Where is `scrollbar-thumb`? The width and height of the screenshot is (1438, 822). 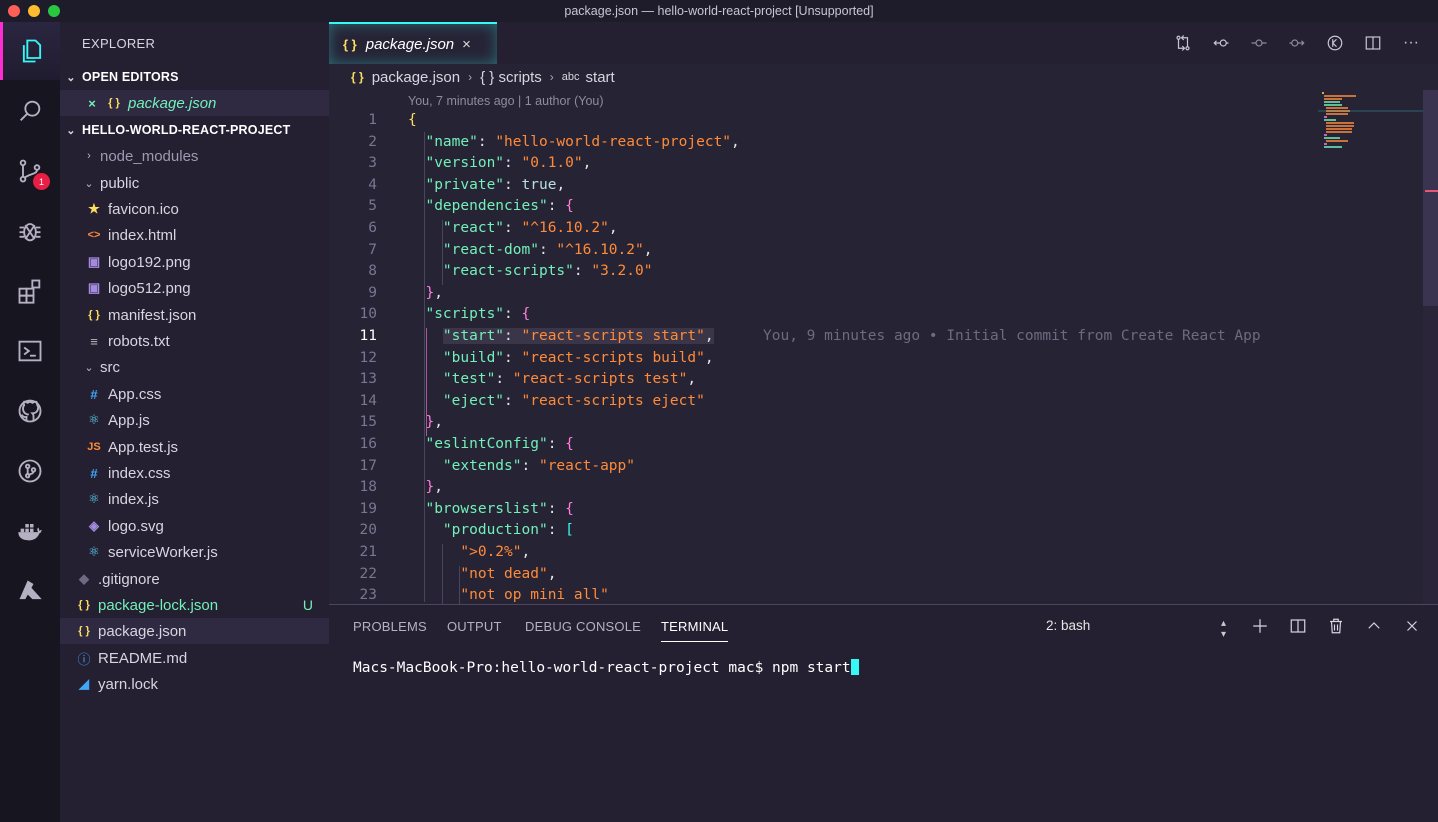 scrollbar-thumb is located at coordinates (1430, 198).